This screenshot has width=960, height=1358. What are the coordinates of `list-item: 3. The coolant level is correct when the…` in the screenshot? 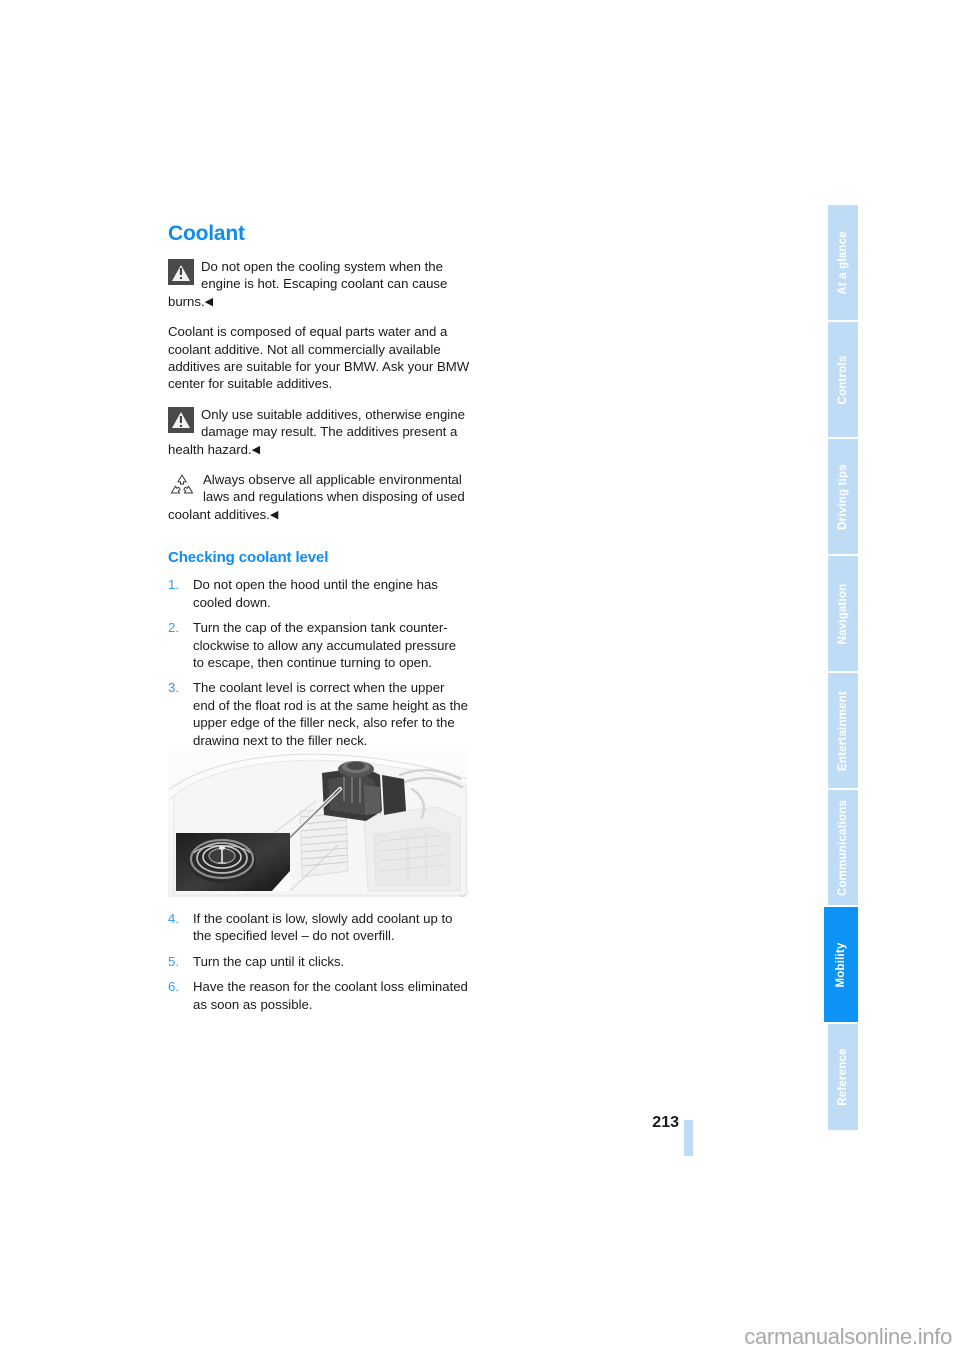 It's located at (319, 714).